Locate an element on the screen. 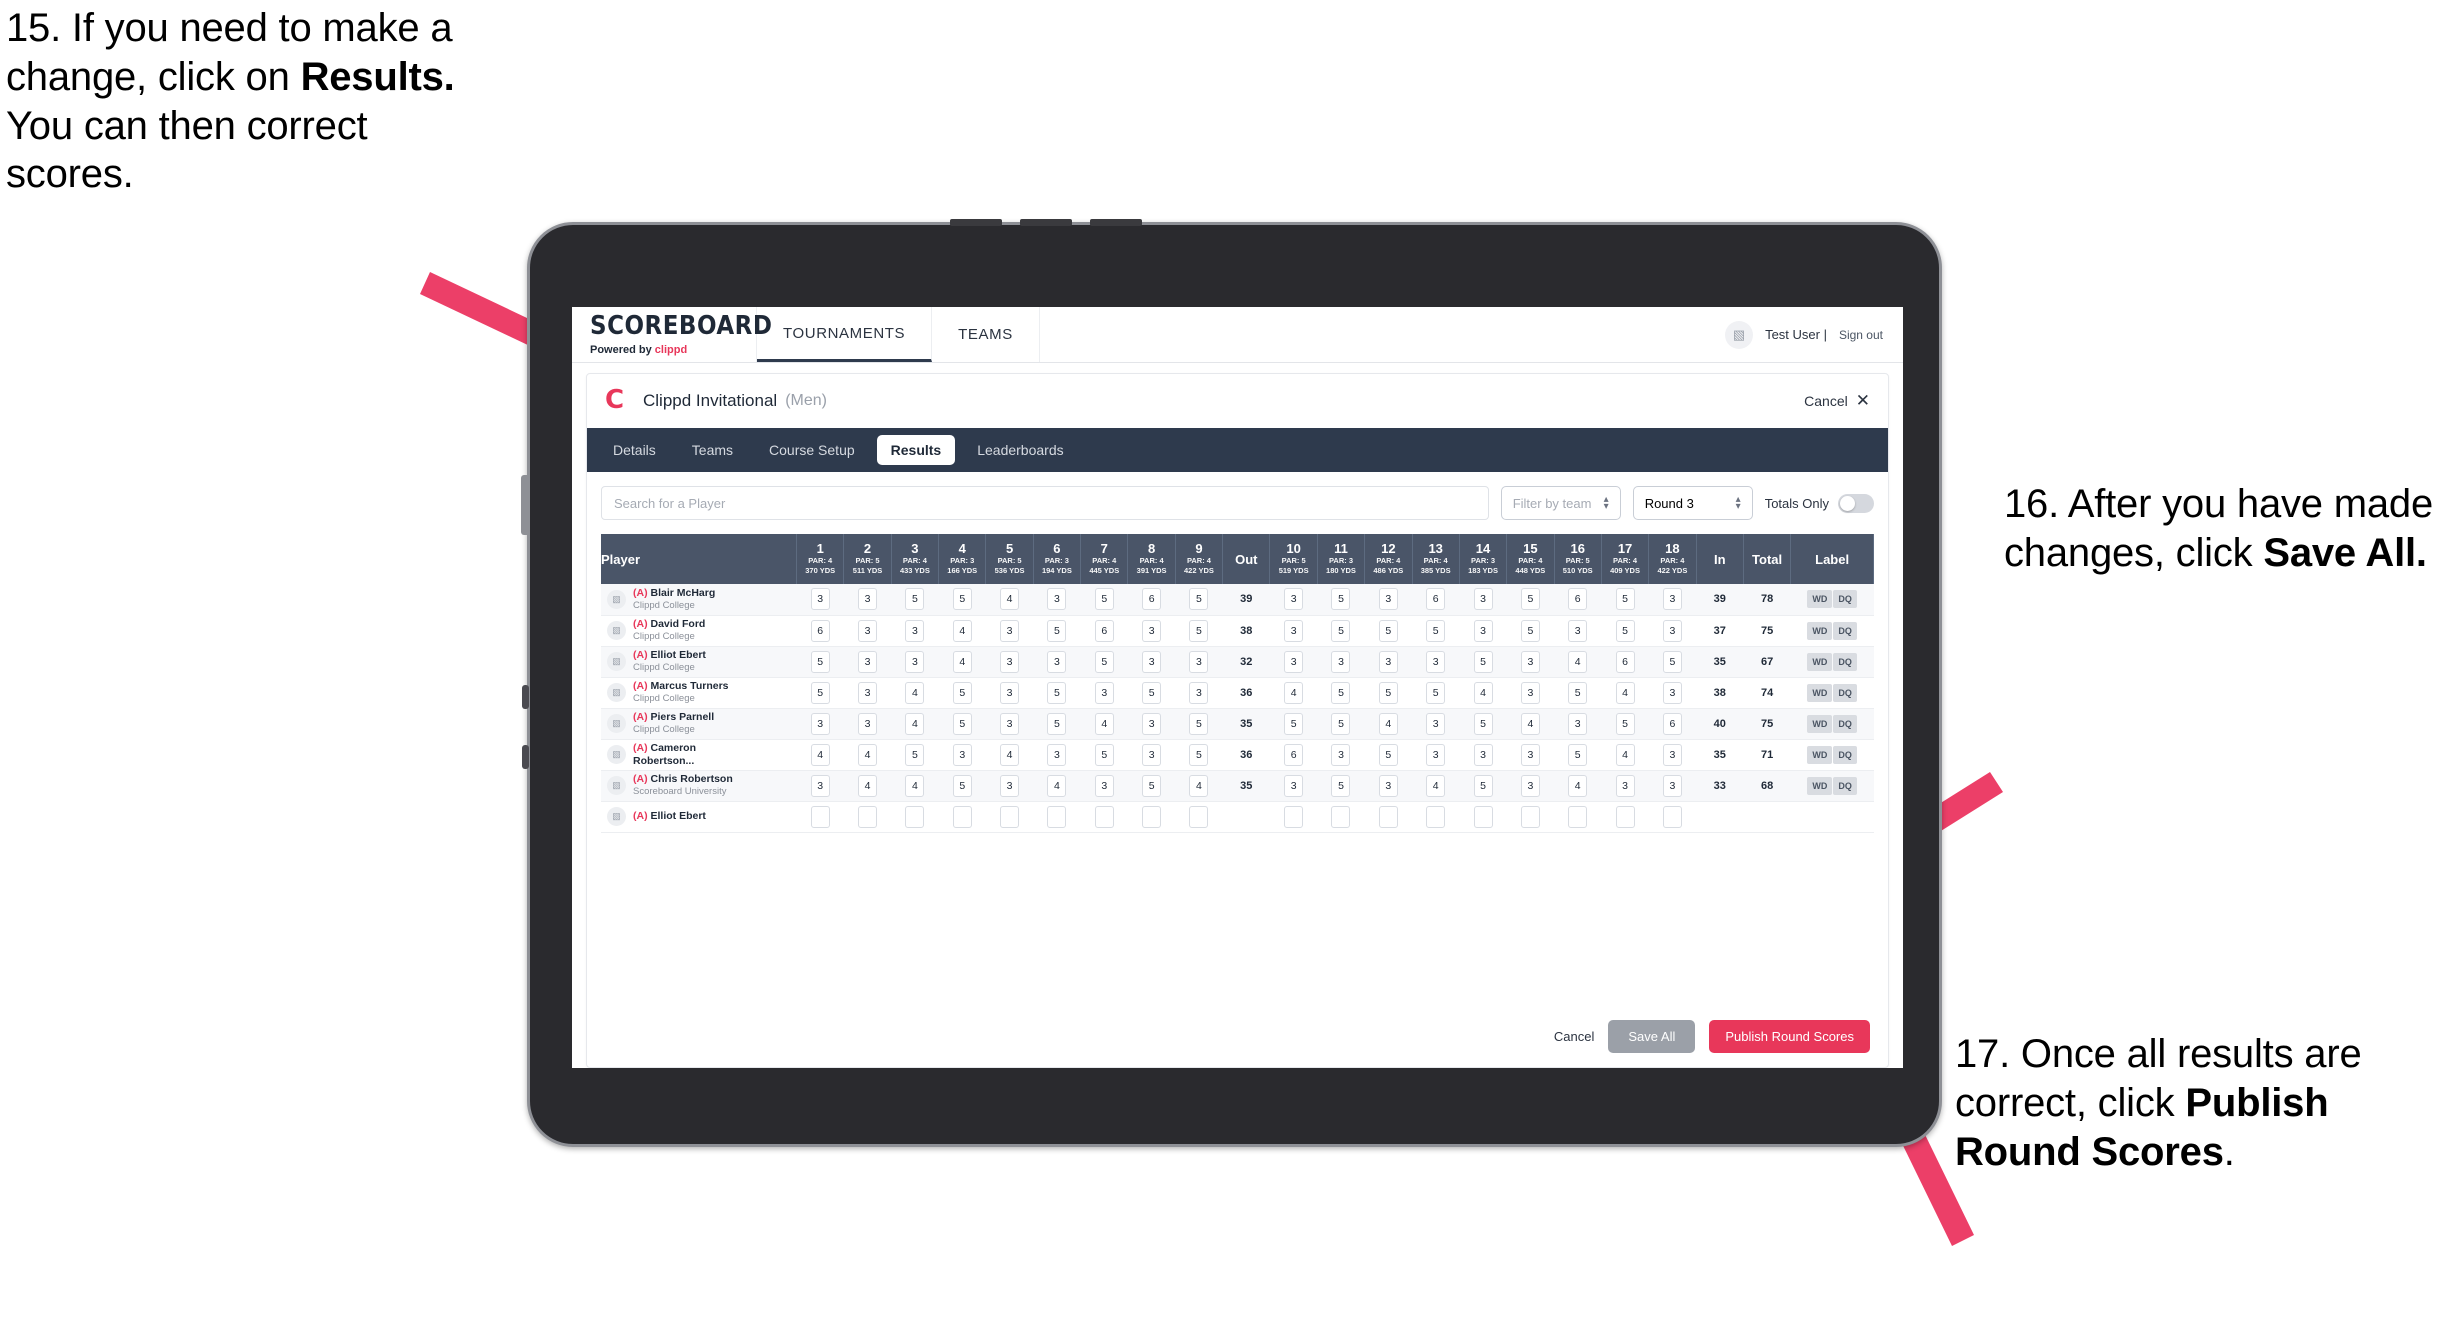 This screenshot has height=1326, width=2464. score-cell-hole-14: 5 is located at coordinates (1483, 724).